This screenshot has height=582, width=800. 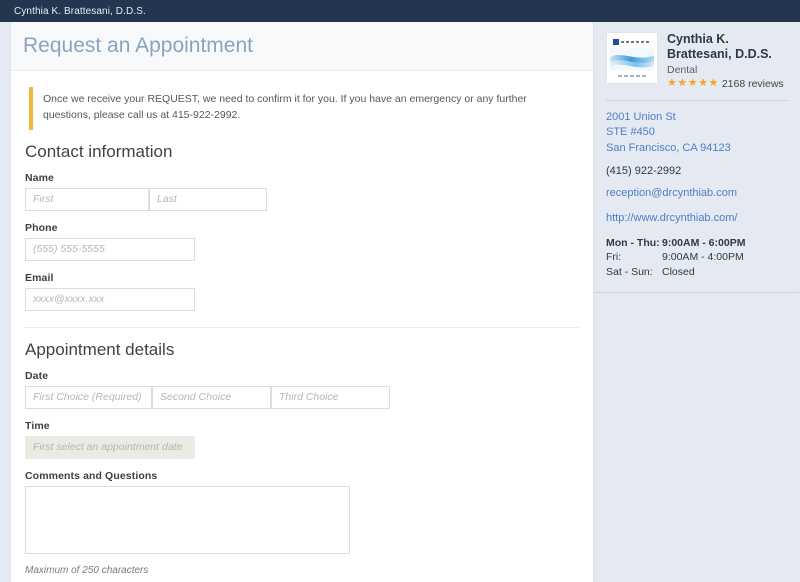 What do you see at coordinates (91, 475) in the screenshot?
I see `comments-label: Comments and Questions` at bounding box center [91, 475].